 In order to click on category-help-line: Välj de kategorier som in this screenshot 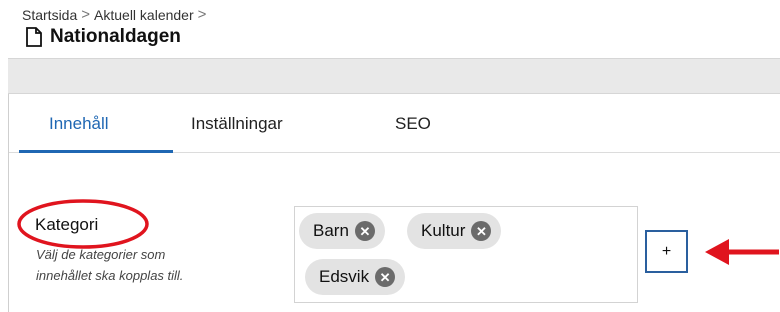, I will do `click(101, 254)`.